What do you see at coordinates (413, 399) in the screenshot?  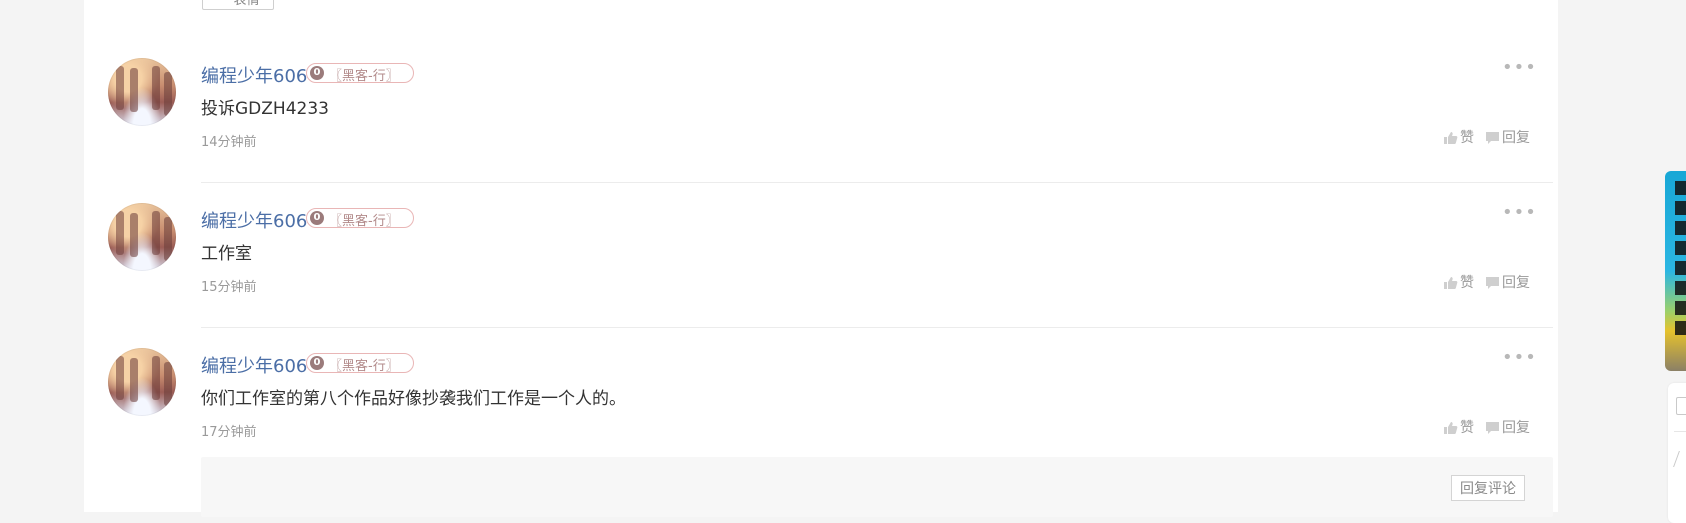 I see `comment-text: 你们工作室的第八个作品好像抄袭我们工作是一个人的。` at bounding box center [413, 399].